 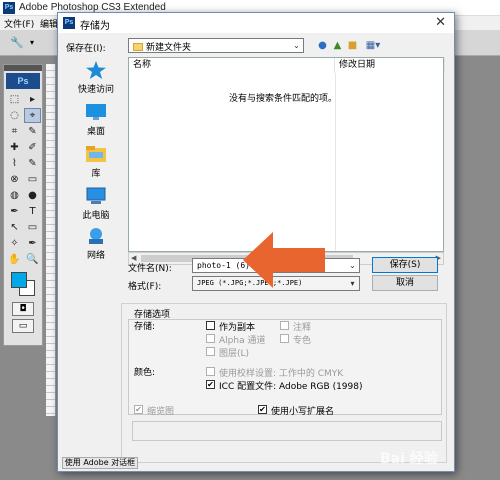 I want to click on place-this-pc: 此电脑, so click(x=96, y=204).